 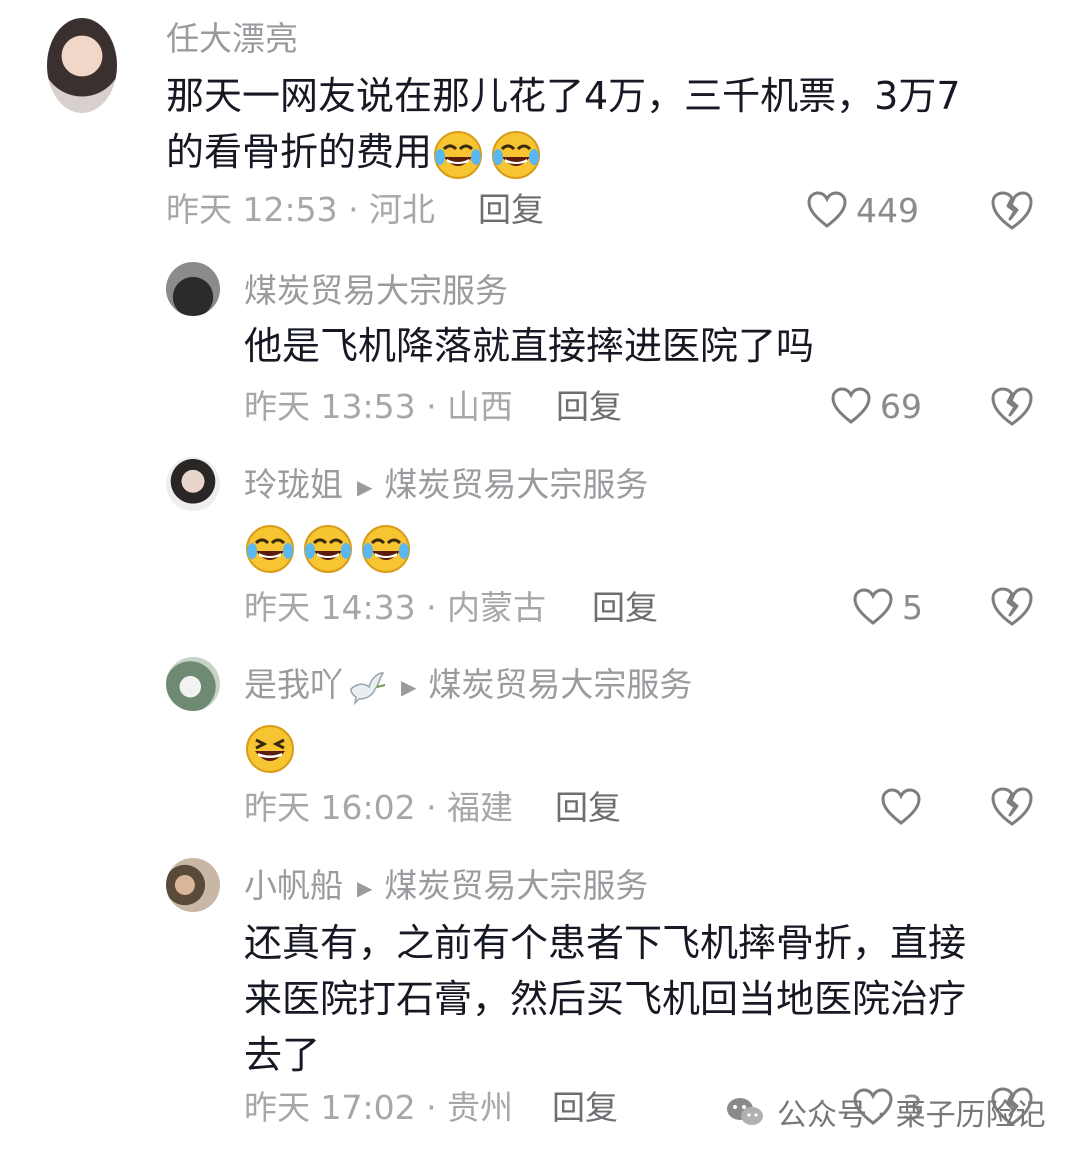 What do you see at coordinates (563, 96) in the screenshot?
I see `comment-text-line: 那天一网友说在那儿花了4万，三千机票，3万7` at bounding box center [563, 96].